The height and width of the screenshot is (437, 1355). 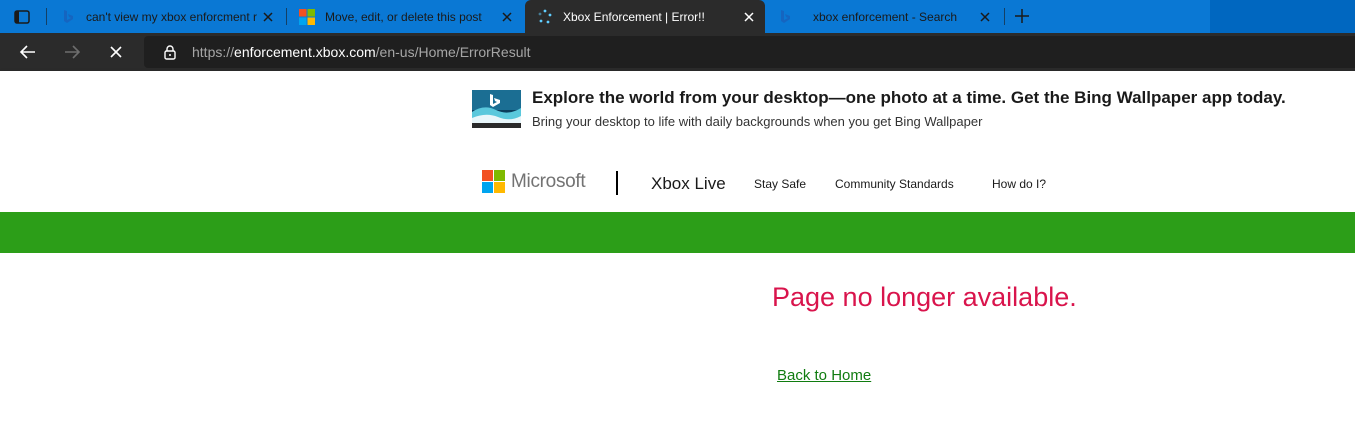 I want to click on nav-stay-safe: Stay Safe, so click(x=780, y=184).